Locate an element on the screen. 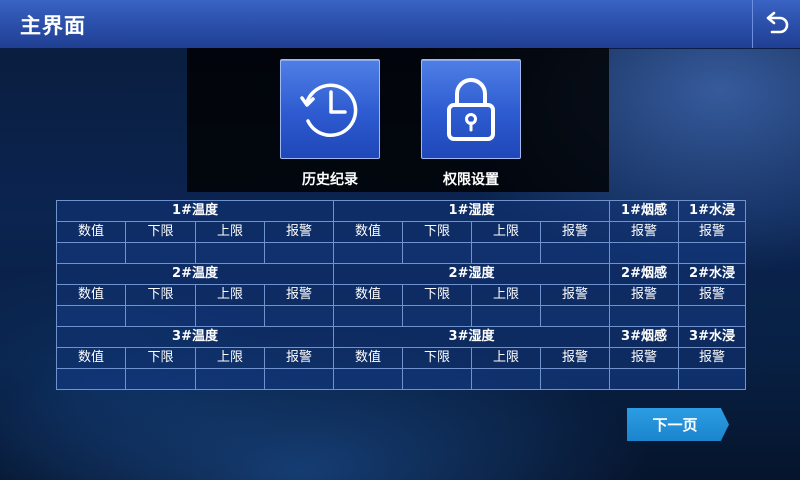 This screenshot has width=800, height=480. temp-header: 3#温度 is located at coordinates (195, 337).